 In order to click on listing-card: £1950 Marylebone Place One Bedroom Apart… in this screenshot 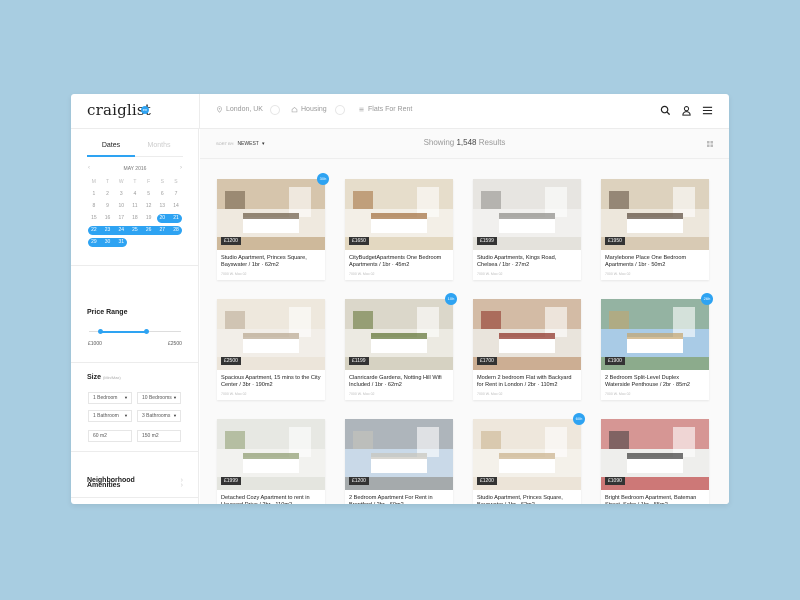, I will do `click(655, 229)`.